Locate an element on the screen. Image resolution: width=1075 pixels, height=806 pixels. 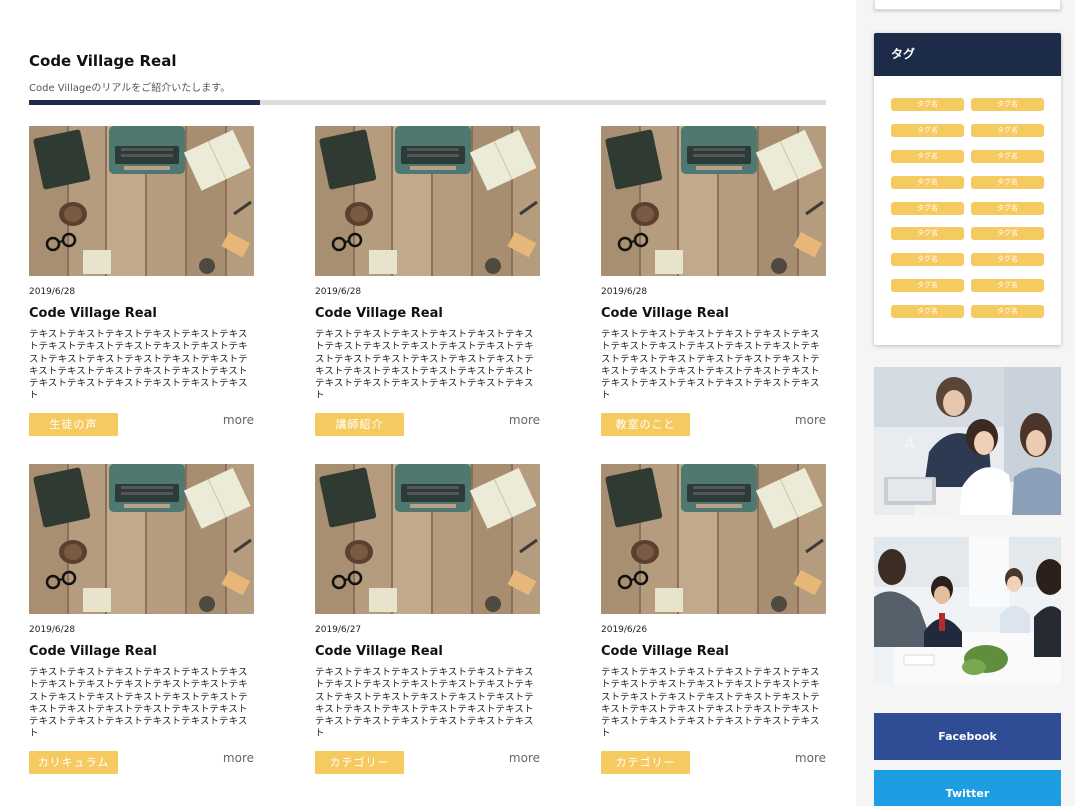
facebook-button: Facebook is located at coordinates (967, 736).